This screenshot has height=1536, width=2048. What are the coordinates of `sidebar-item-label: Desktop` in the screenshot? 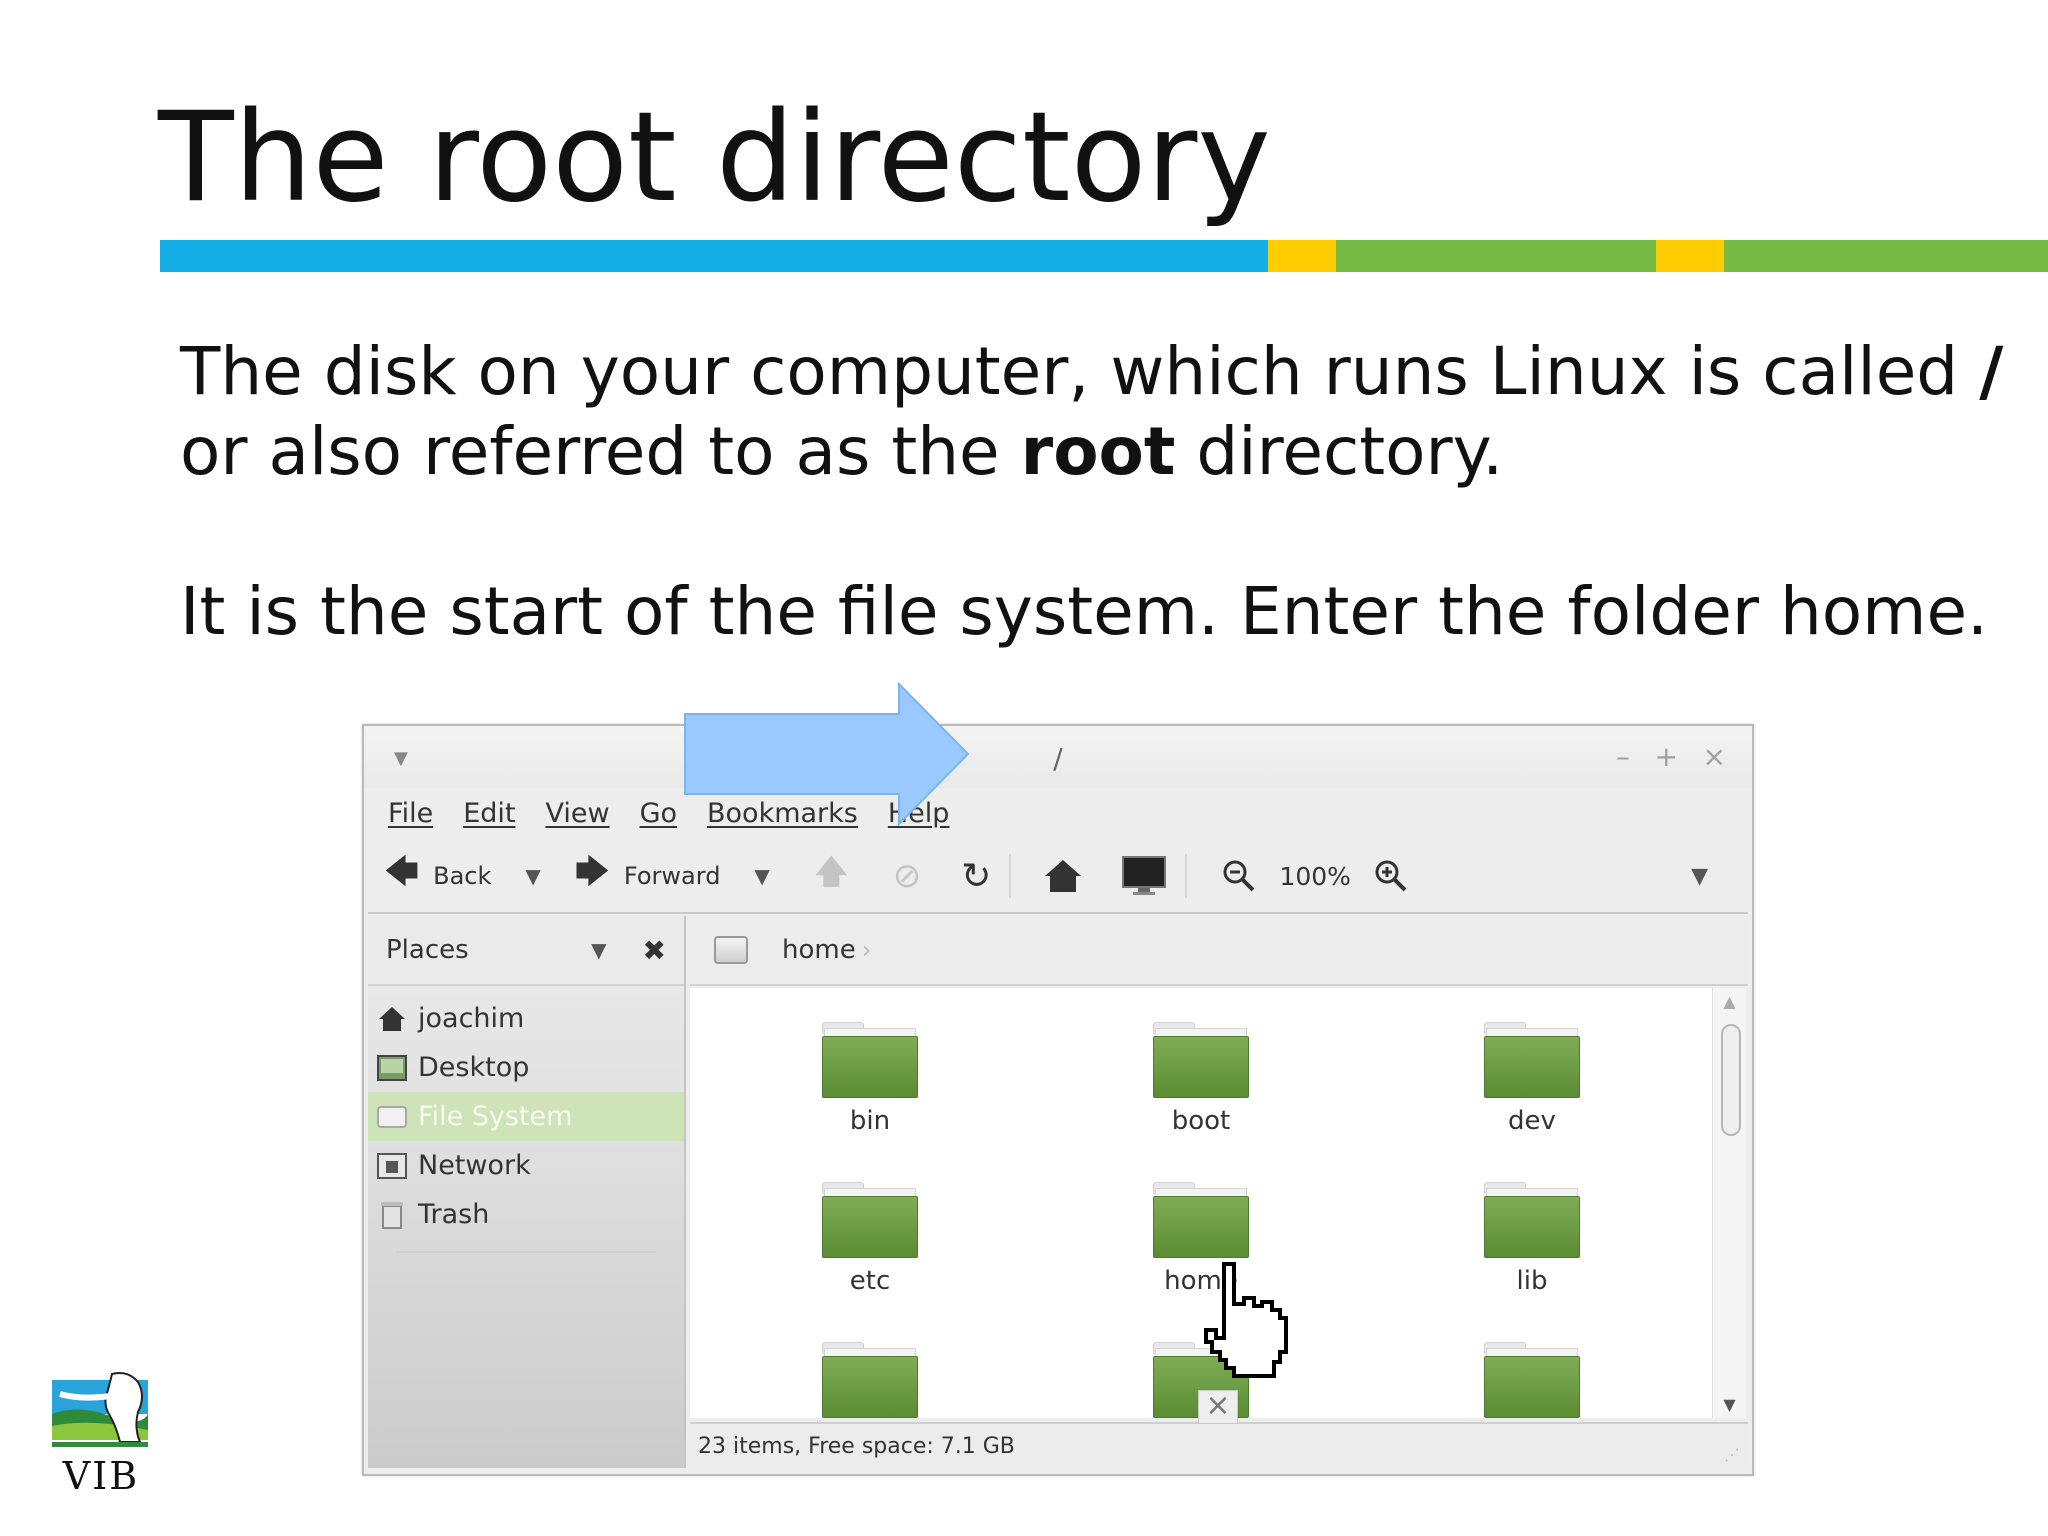 It's located at (474, 1067).